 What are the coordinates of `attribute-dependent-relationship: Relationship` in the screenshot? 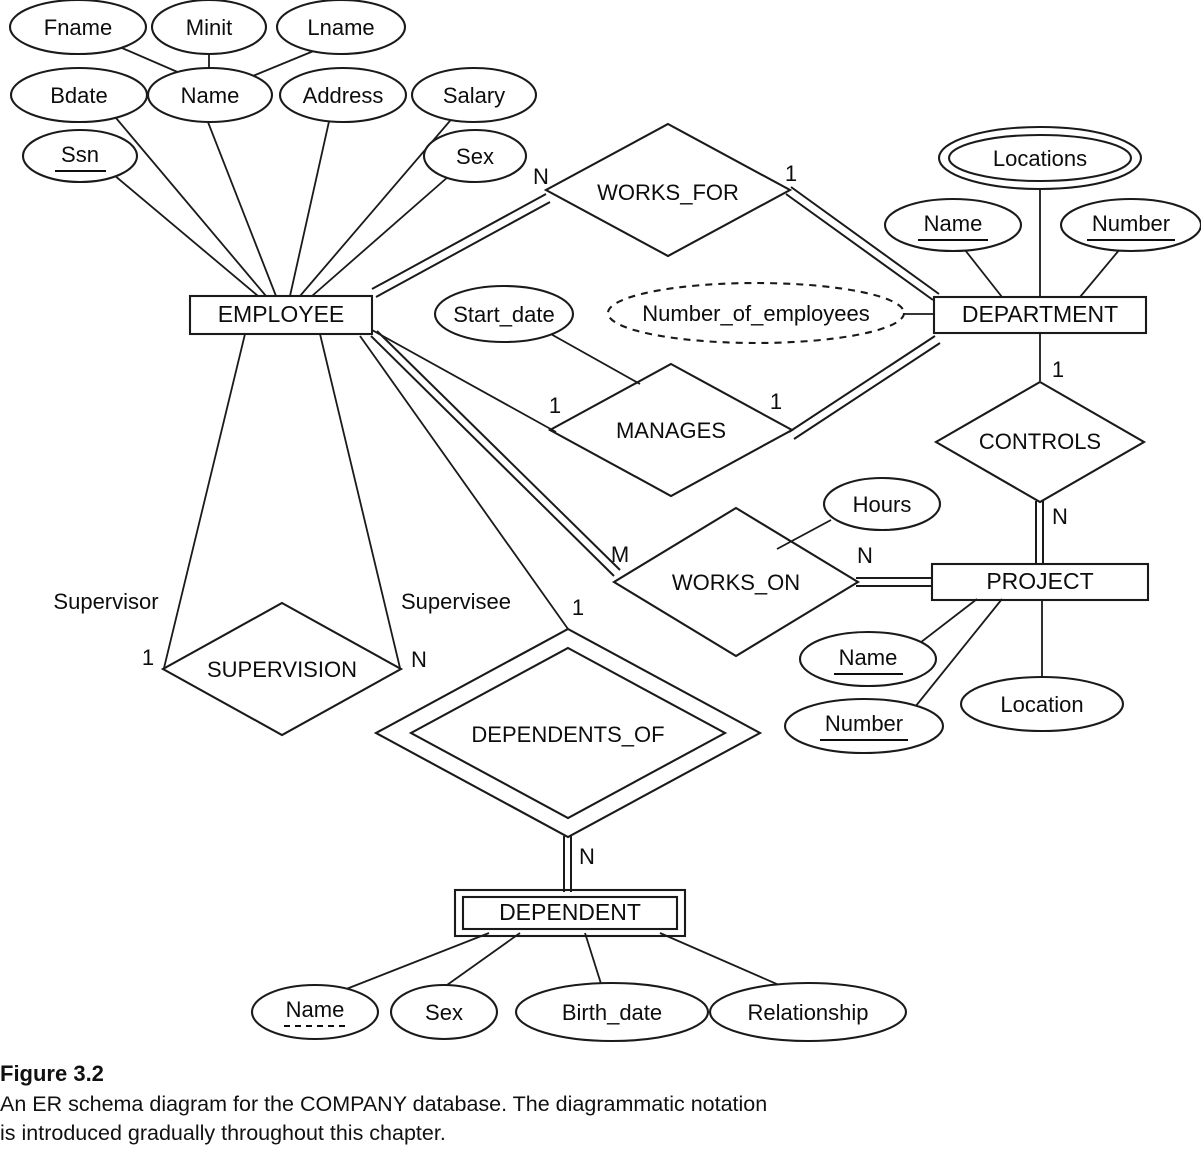 It's located at (808, 1012).